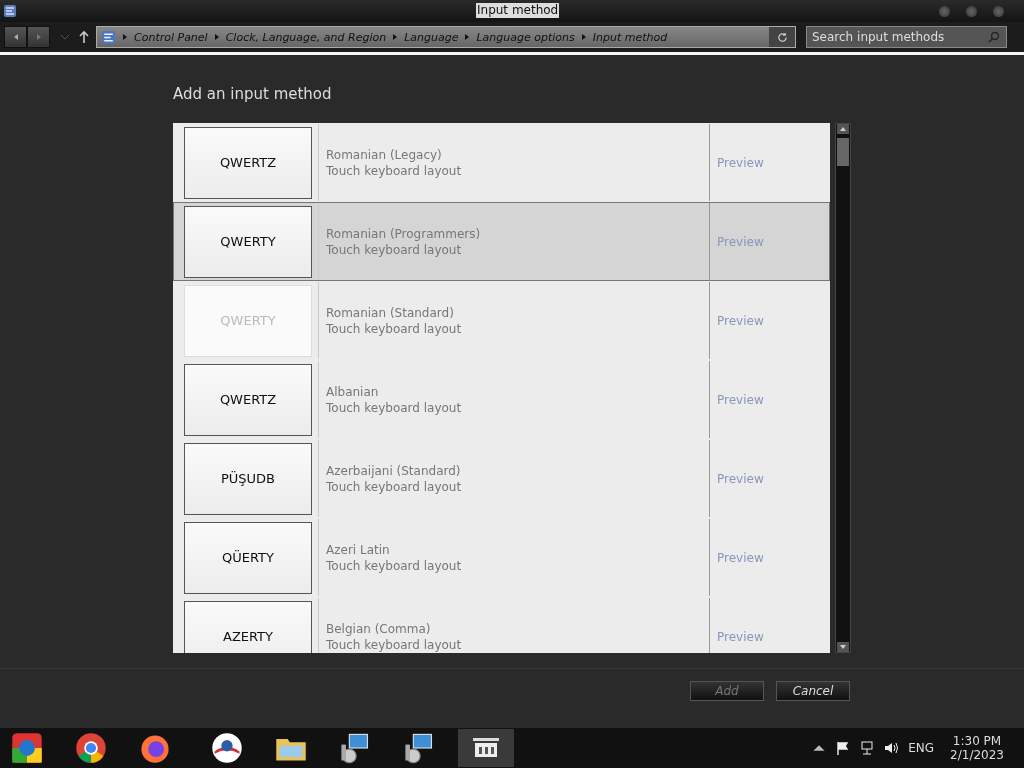  What do you see at coordinates (390, 312) in the screenshot?
I see `method-name: Romanian (Standard)` at bounding box center [390, 312].